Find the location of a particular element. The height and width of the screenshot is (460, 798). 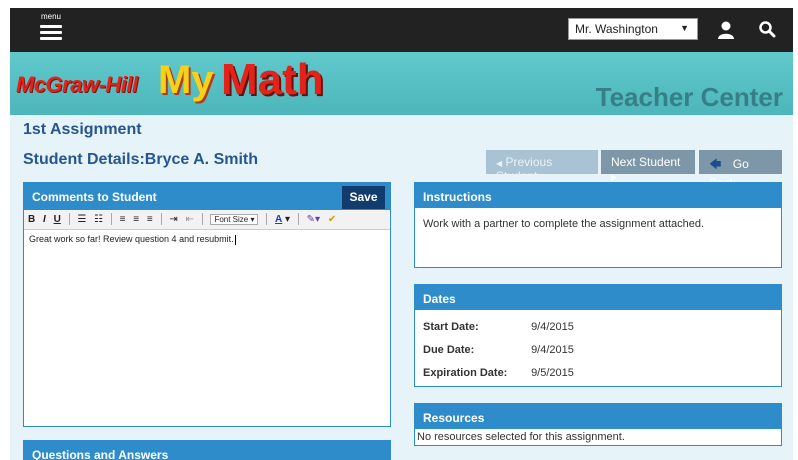

due-date-label: Due Date: is located at coordinates (449, 350).